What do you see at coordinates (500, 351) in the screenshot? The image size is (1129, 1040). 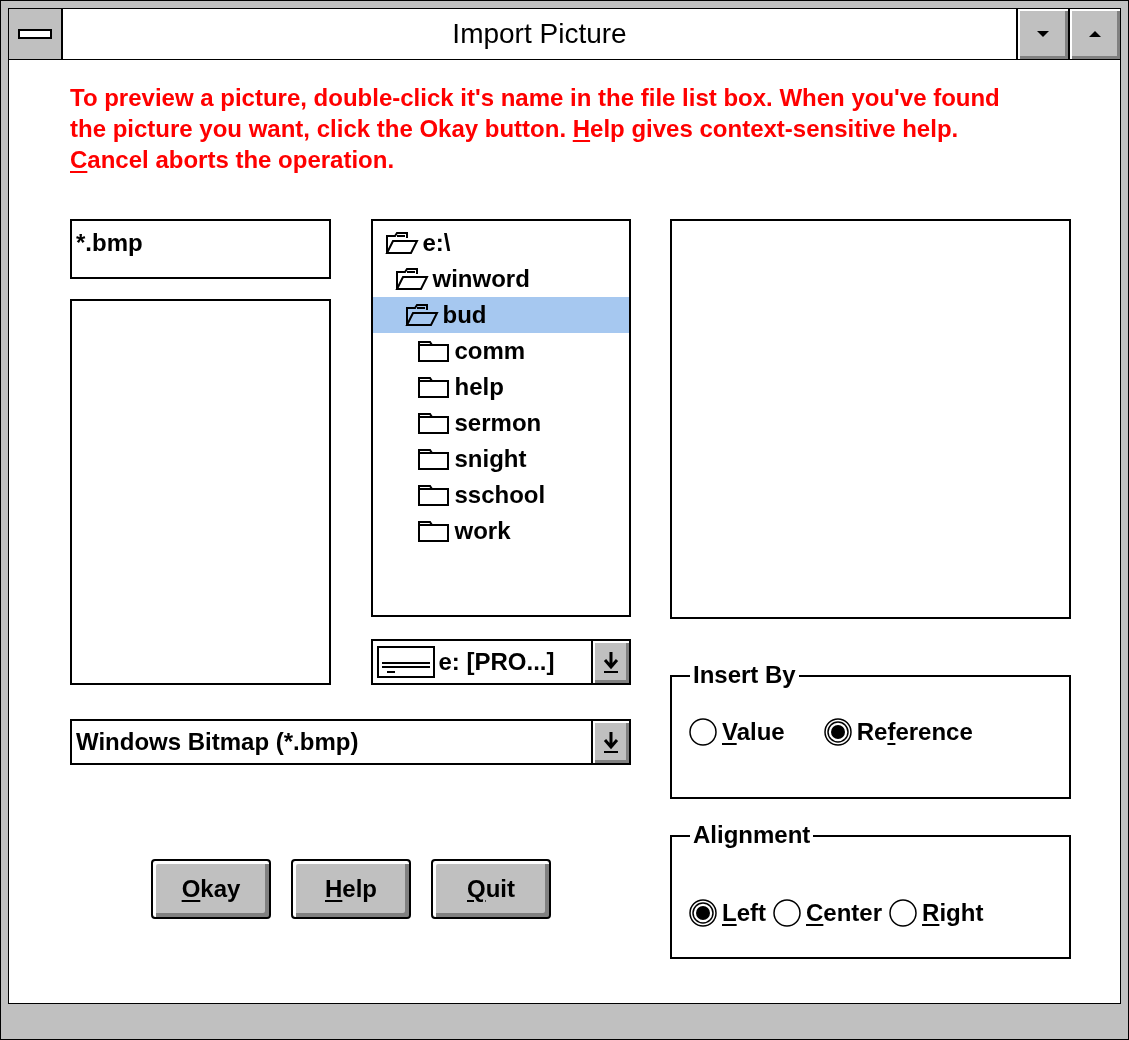 I see `directory-item: comm` at bounding box center [500, 351].